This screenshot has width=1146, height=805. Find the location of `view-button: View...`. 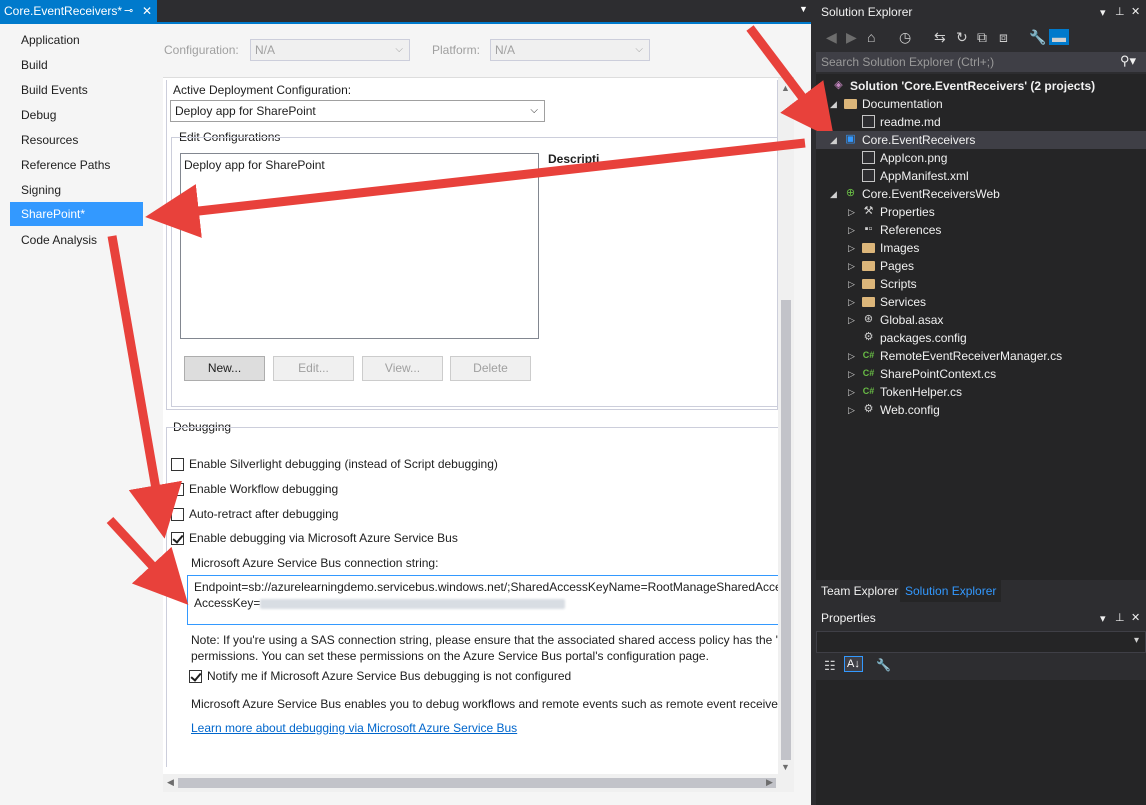

view-button: View... is located at coordinates (402, 368).